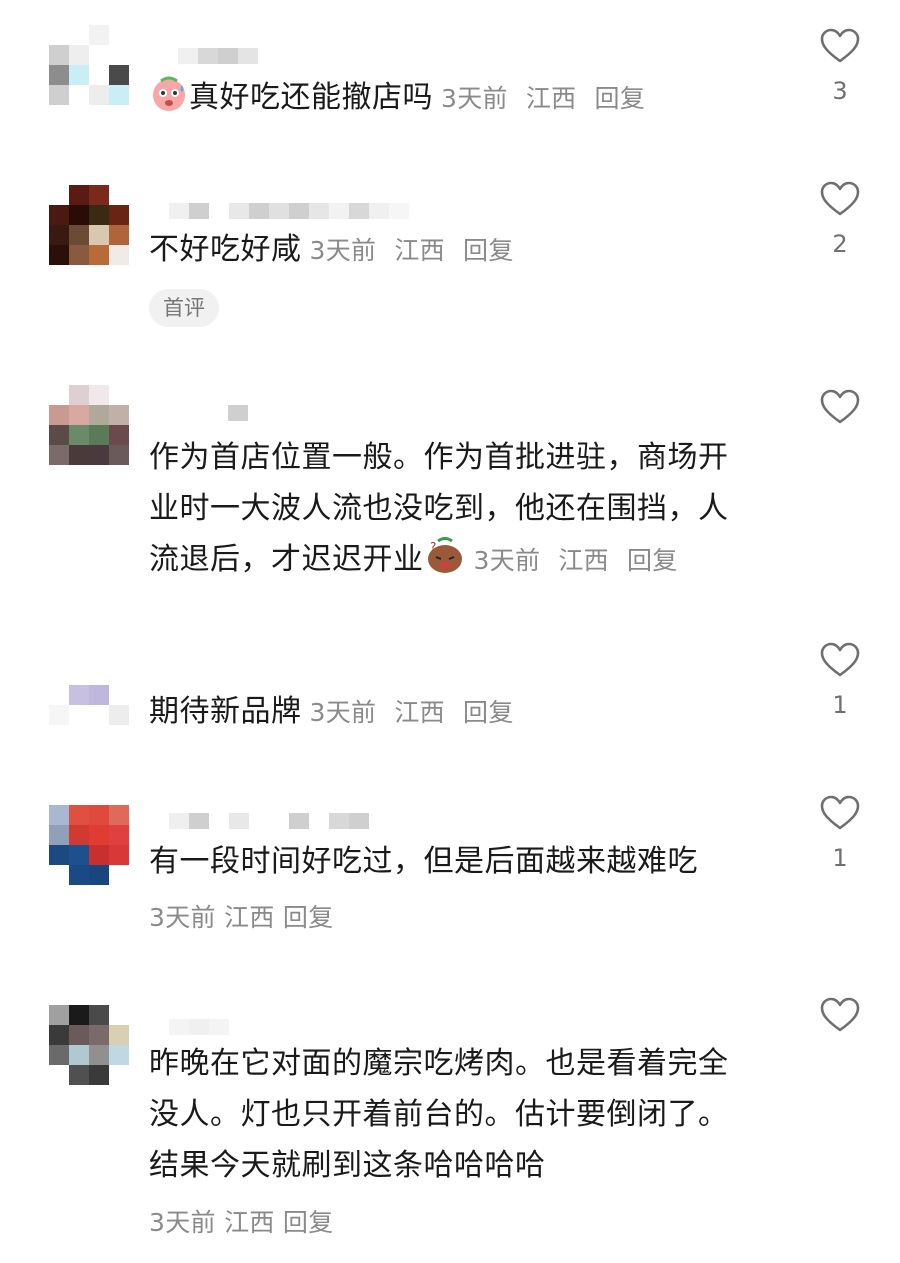 Image resolution: width=900 pixels, height=1263 pixels. I want to click on comment-body: 不好吃好咸, so click(225, 249).